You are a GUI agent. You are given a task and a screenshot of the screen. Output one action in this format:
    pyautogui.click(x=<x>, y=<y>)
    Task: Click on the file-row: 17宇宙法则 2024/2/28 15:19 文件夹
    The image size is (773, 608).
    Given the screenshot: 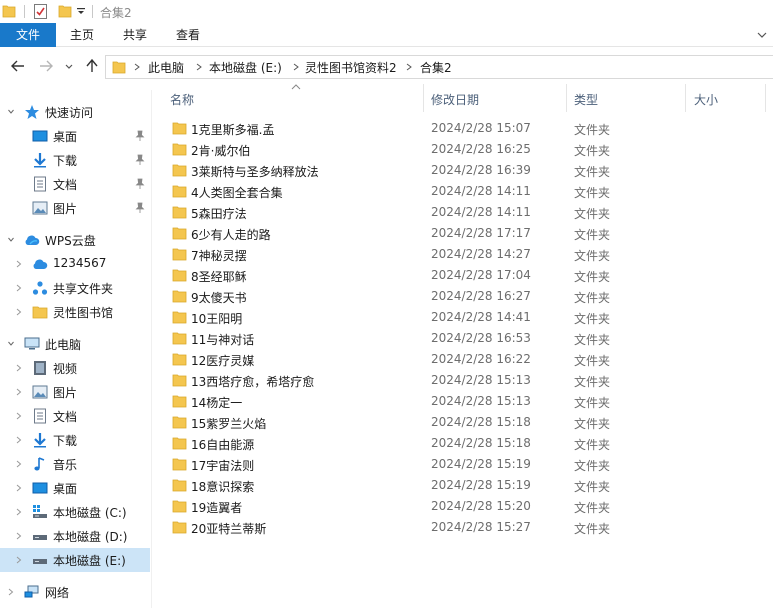 What is the action you would take?
    pyautogui.click(x=466, y=464)
    